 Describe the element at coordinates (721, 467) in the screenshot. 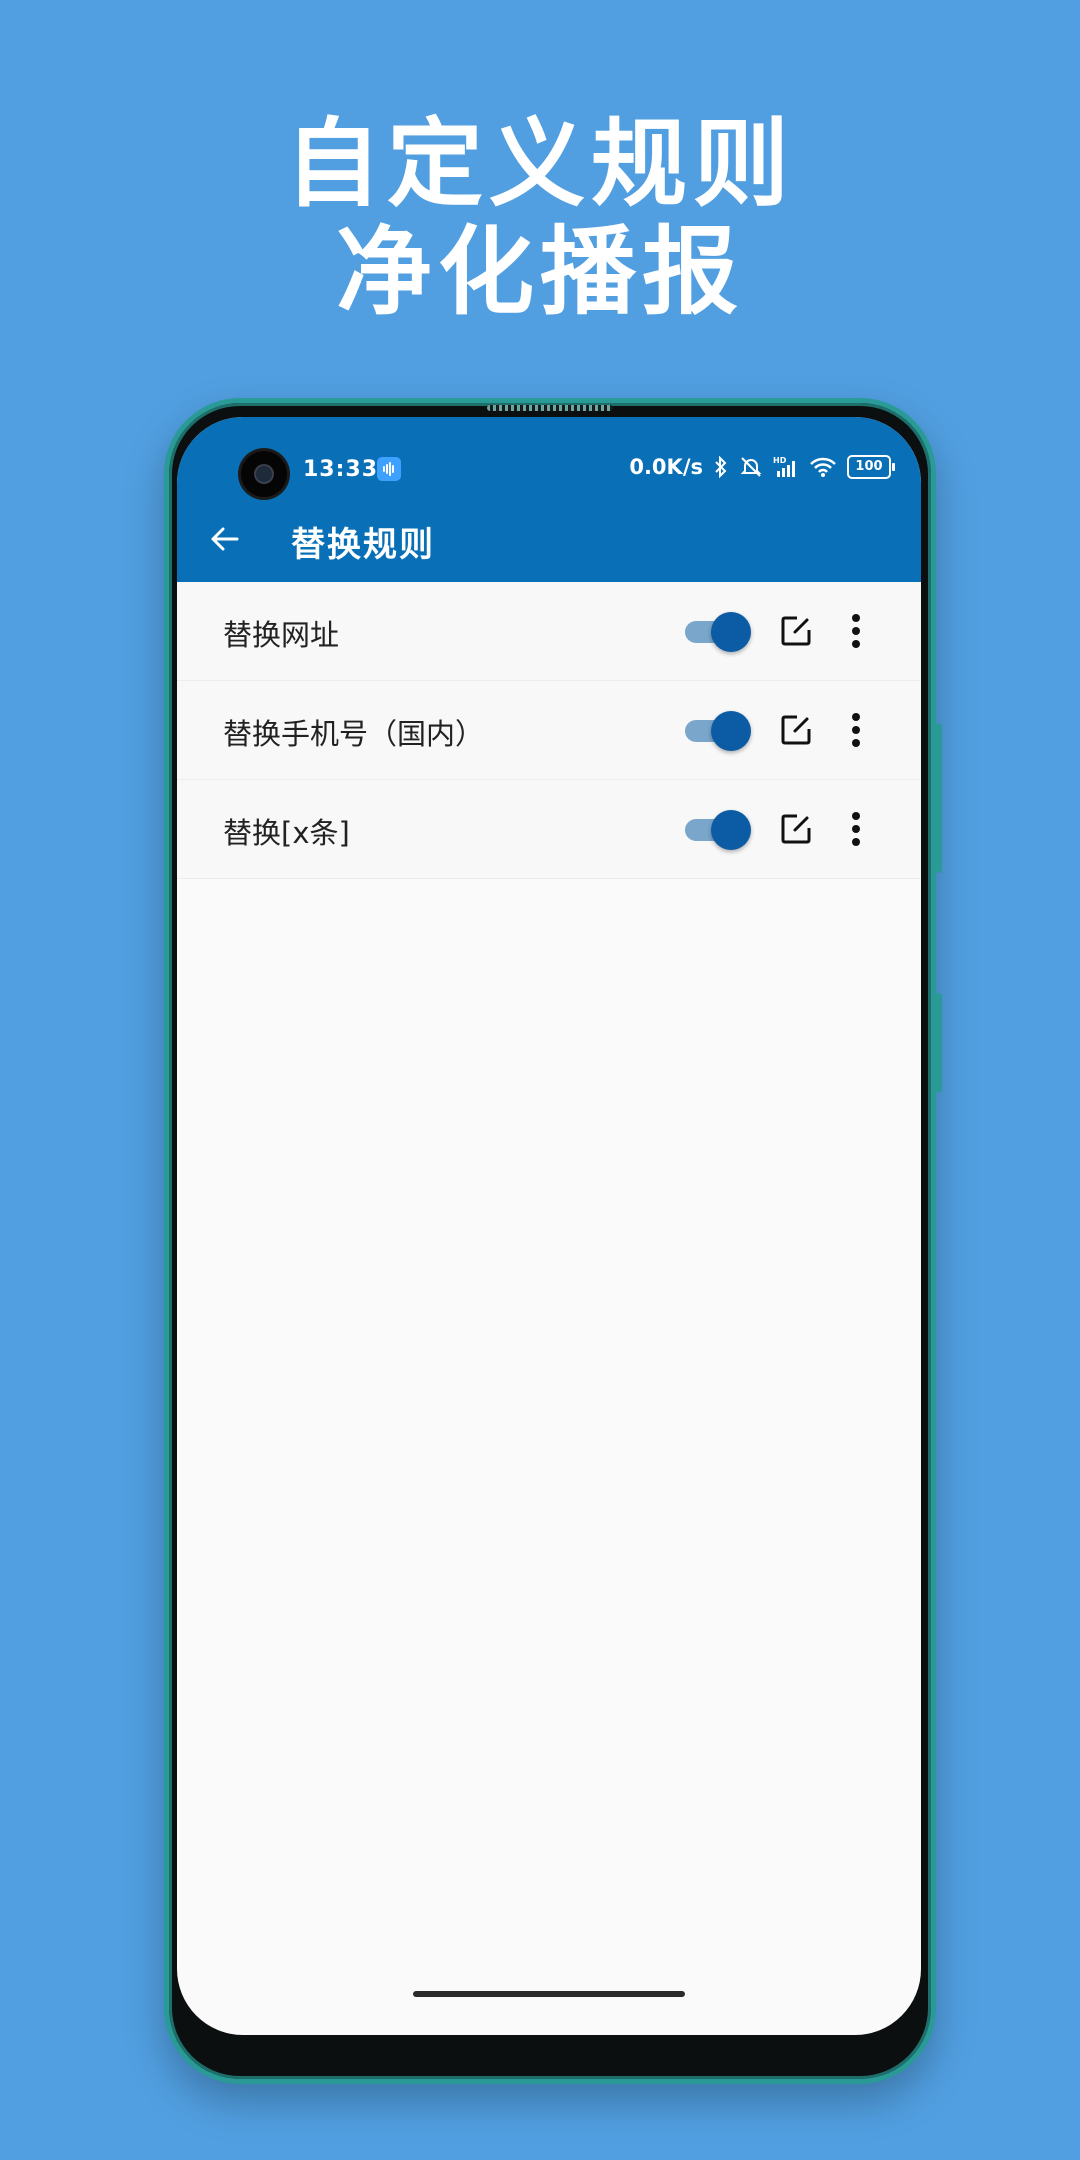

I see `bluetooth-icon` at that location.